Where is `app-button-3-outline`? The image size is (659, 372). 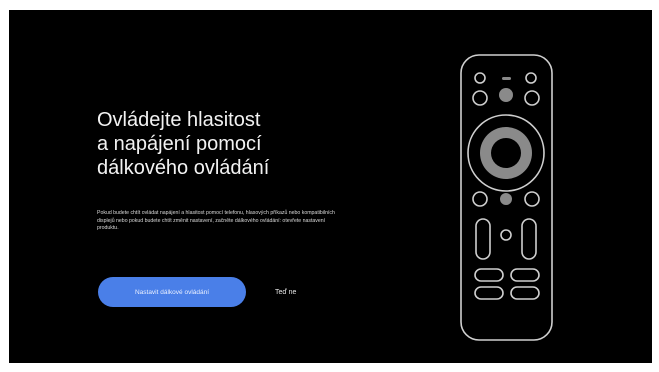 app-button-3-outline is located at coordinates (489, 293).